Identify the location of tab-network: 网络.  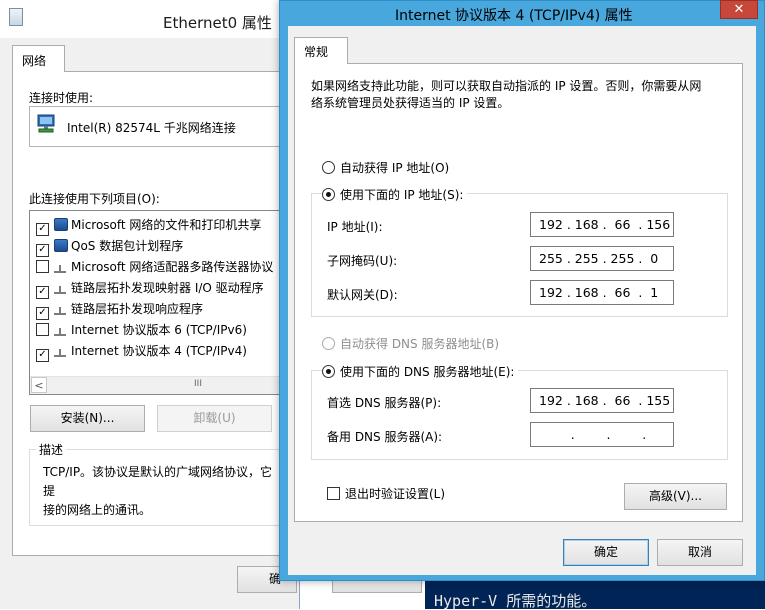
(38, 58).